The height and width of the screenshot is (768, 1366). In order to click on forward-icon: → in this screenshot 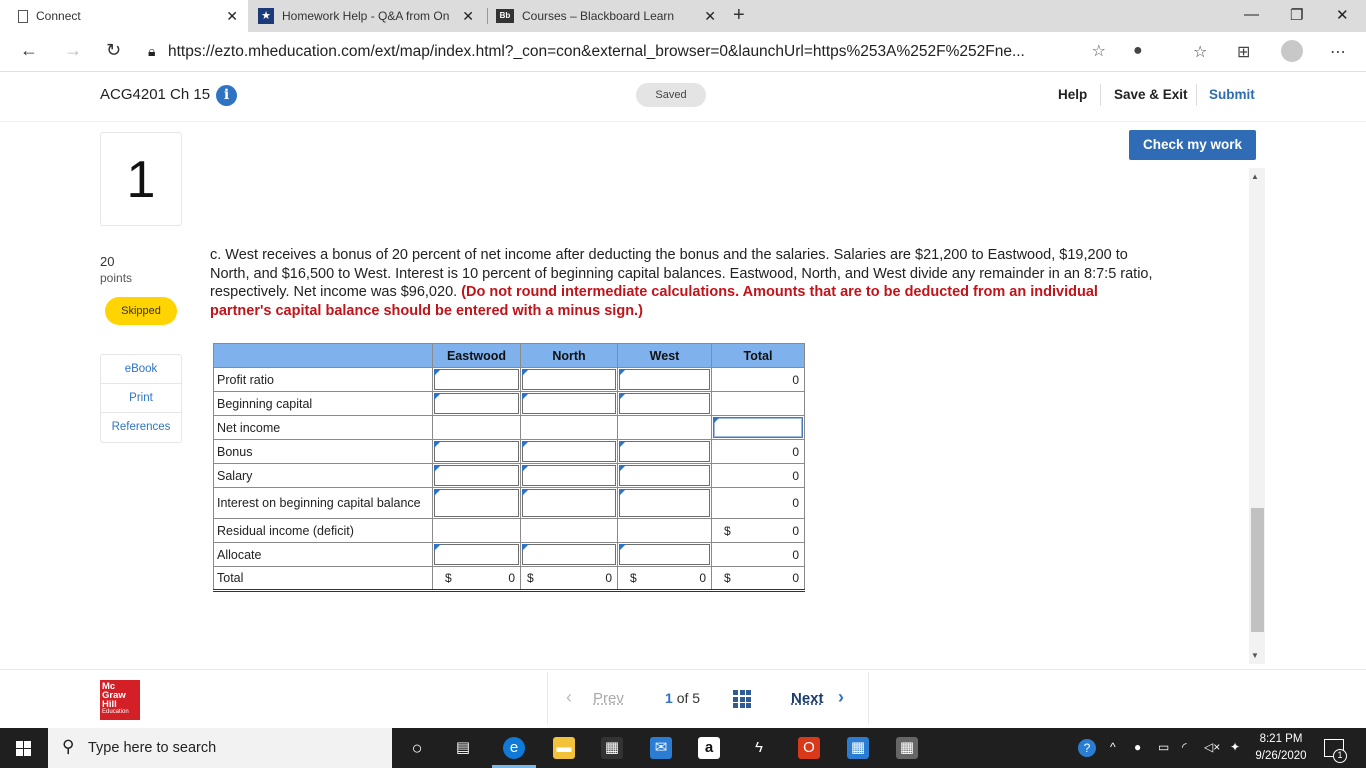, I will do `click(73, 50)`.